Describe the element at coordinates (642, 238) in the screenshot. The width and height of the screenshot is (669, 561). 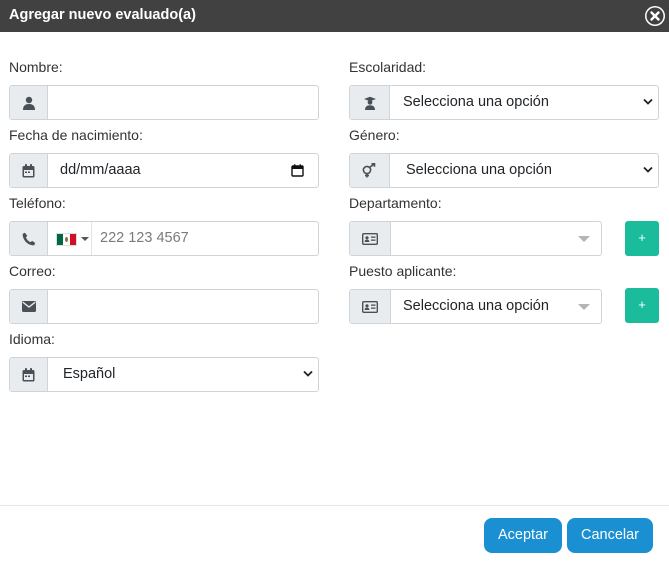
I see `add-departamento-button: +` at that location.